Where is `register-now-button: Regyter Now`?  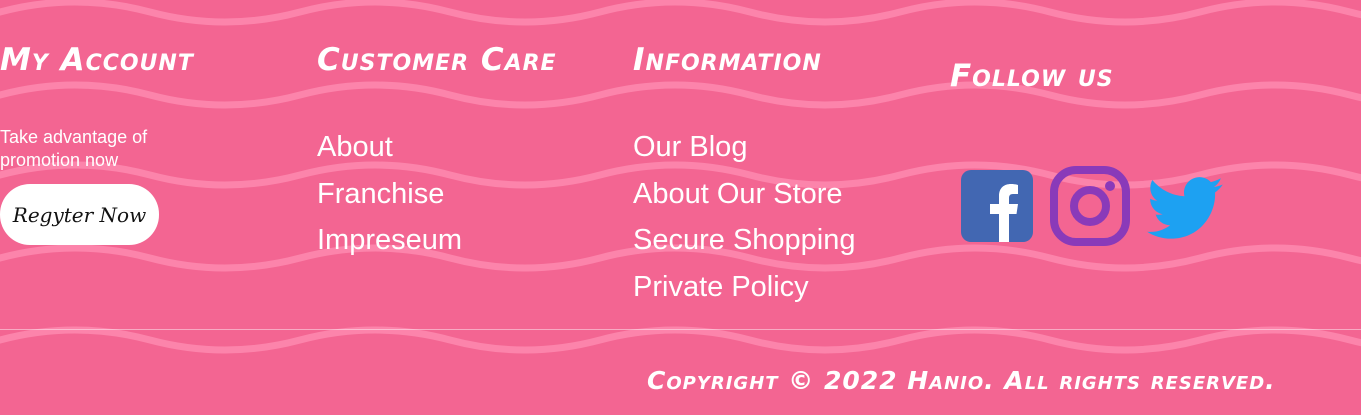
register-now-button: Regyter Now is located at coordinates (79, 214).